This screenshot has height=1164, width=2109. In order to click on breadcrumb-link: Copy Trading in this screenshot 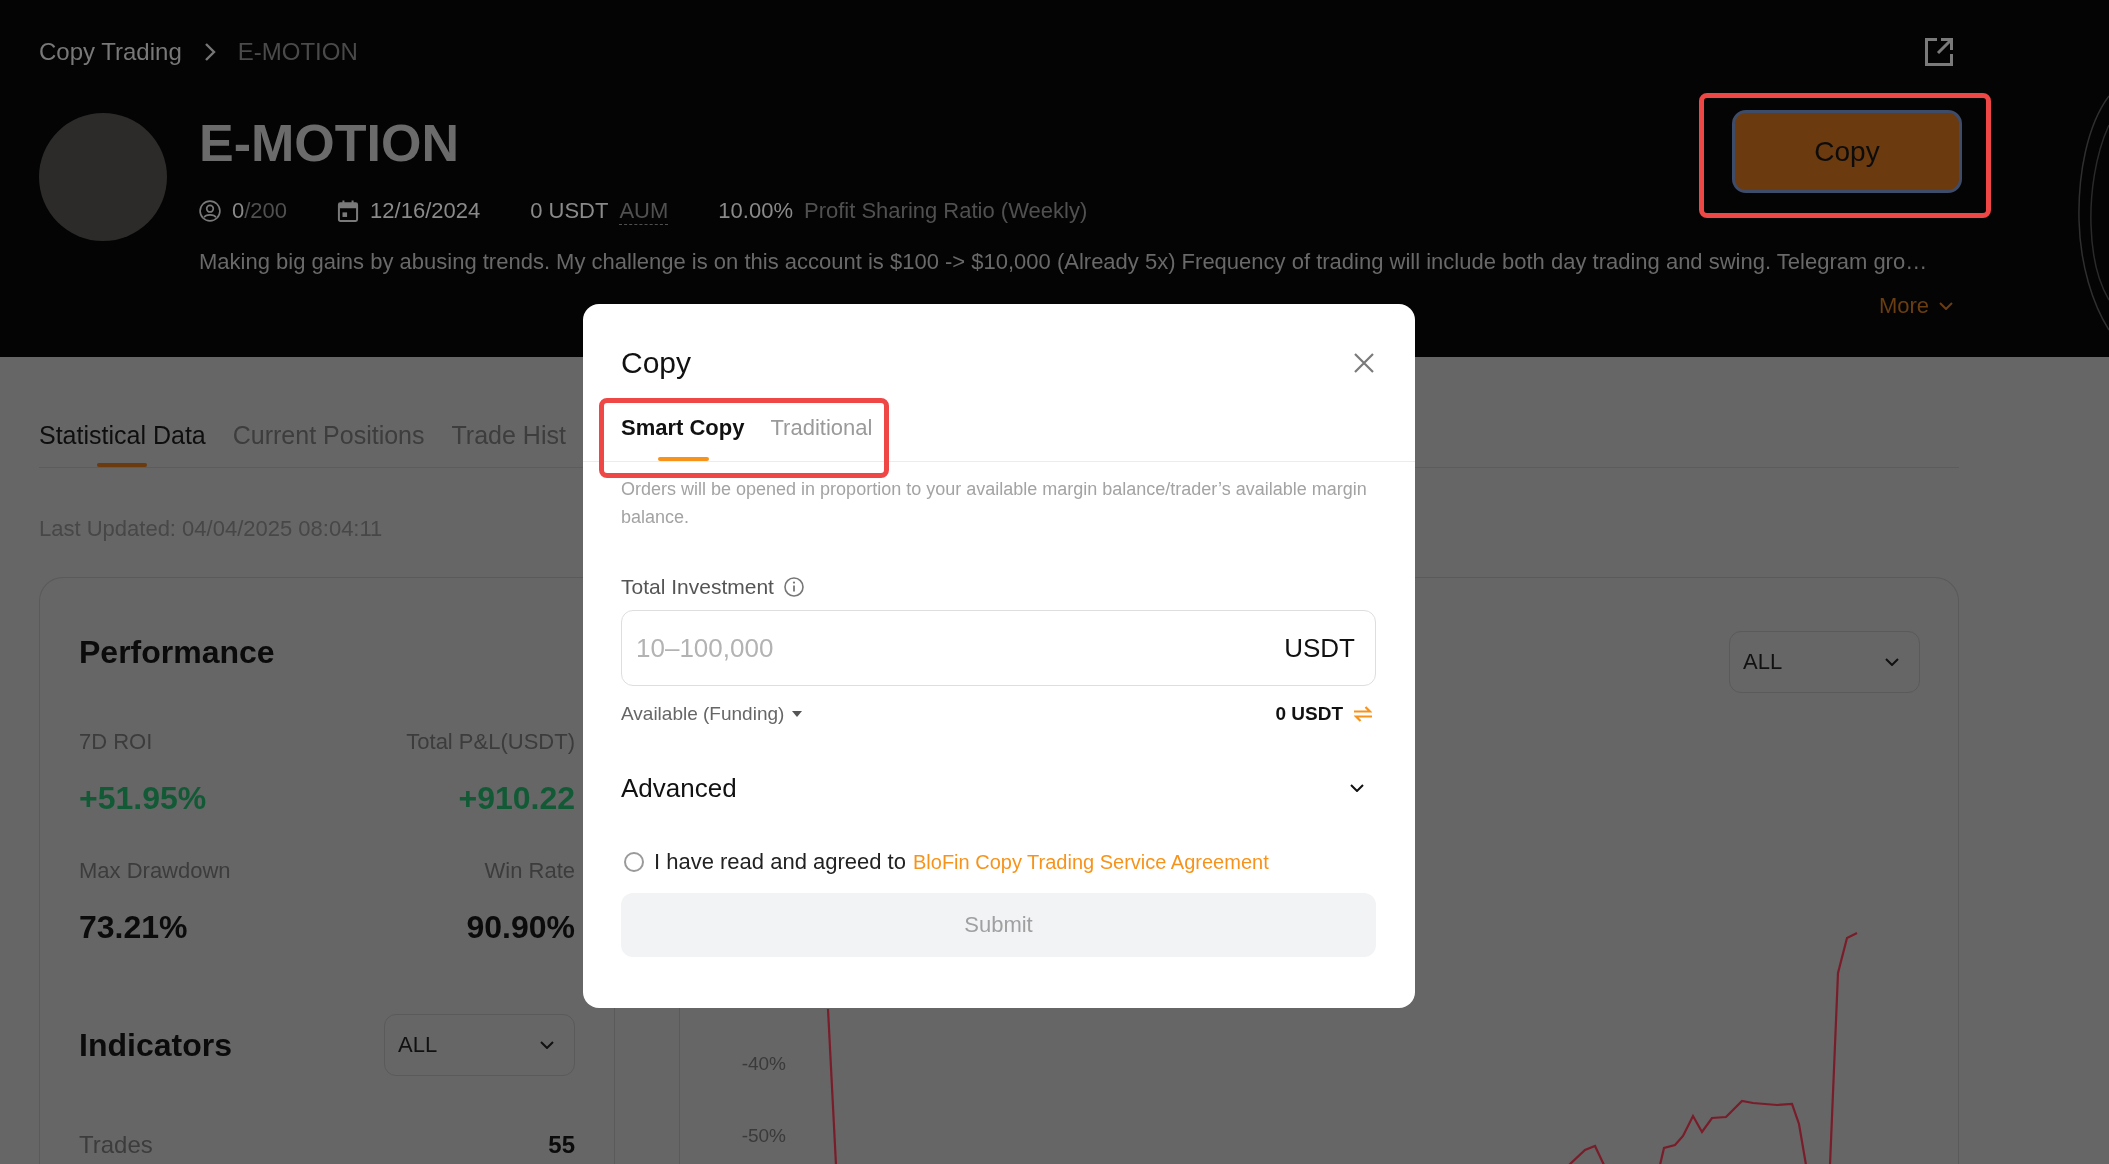, I will do `click(110, 52)`.